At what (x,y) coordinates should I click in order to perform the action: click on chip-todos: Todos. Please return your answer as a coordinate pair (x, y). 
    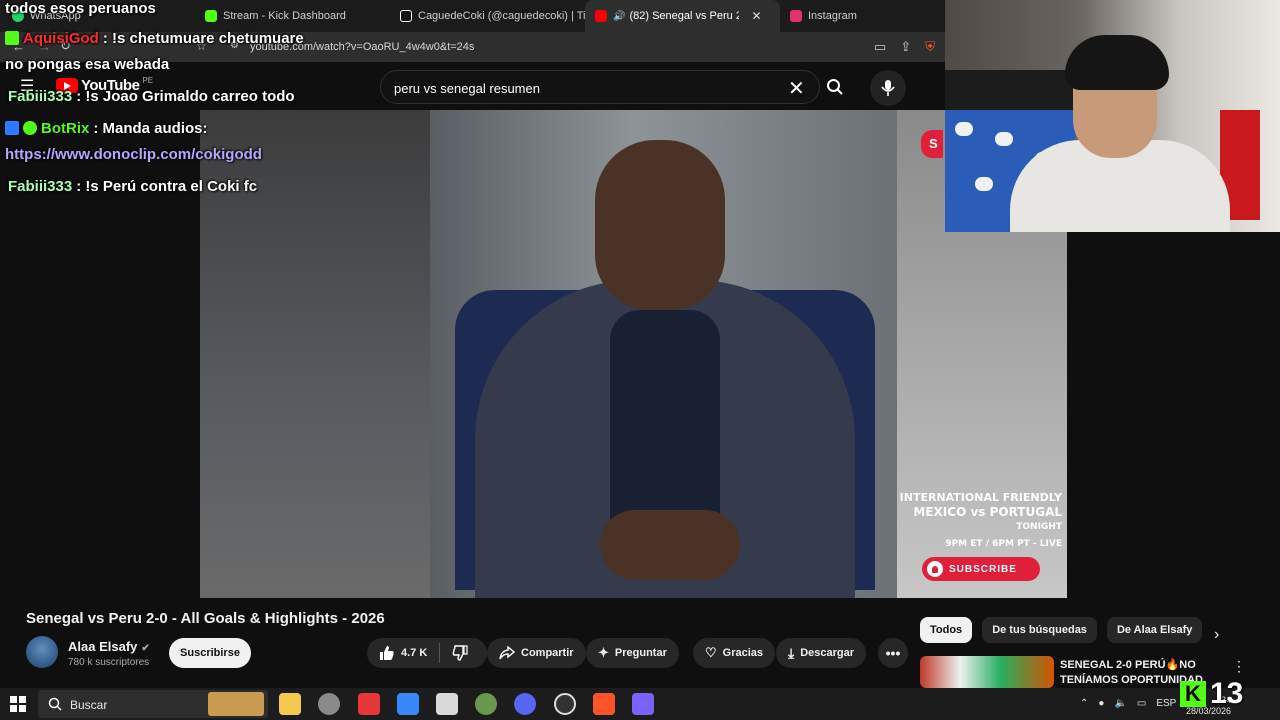
    Looking at the image, I should click on (946, 630).